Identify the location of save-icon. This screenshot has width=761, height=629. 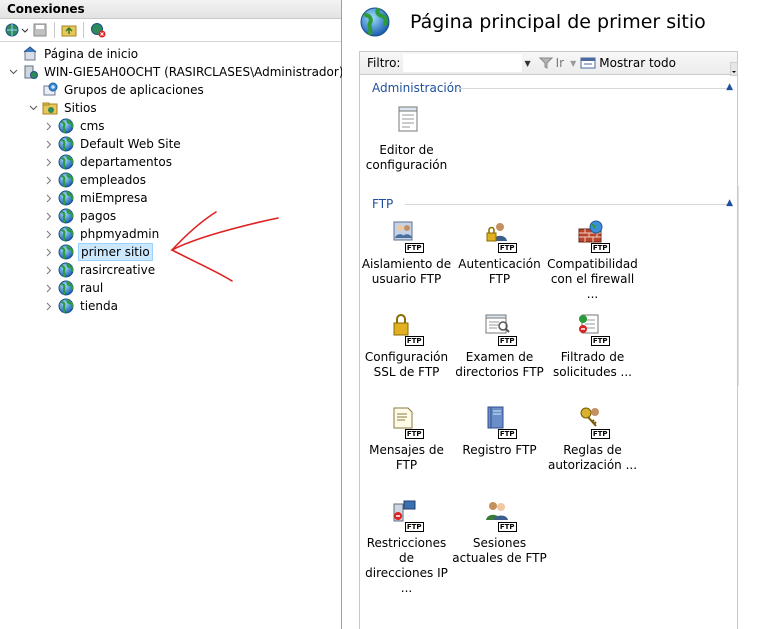
(40, 30).